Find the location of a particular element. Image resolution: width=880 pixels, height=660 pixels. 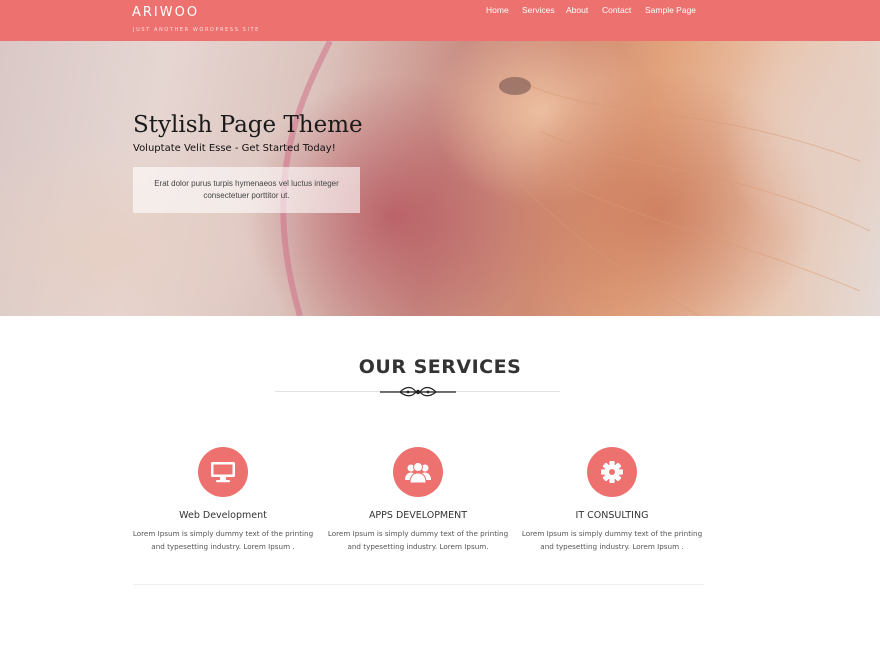

nav-item-about: About is located at coordinates (577, 10).